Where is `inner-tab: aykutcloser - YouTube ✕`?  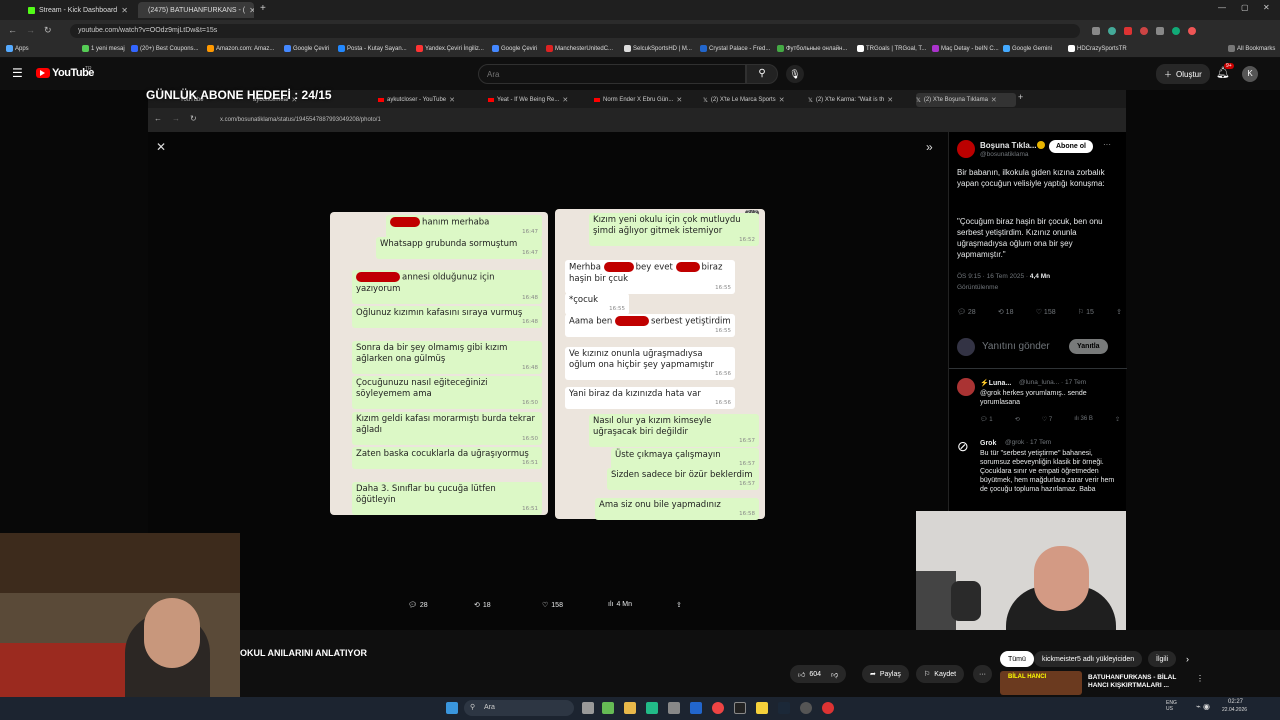 inner-tab: aykutcloser - YouTube ✕ is located at coordinates (428, 100).